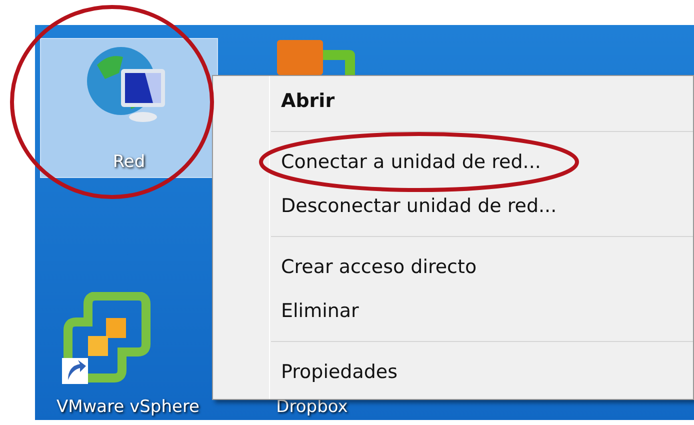  I want to click on menu-item: Eliminar, so click(453, 311).